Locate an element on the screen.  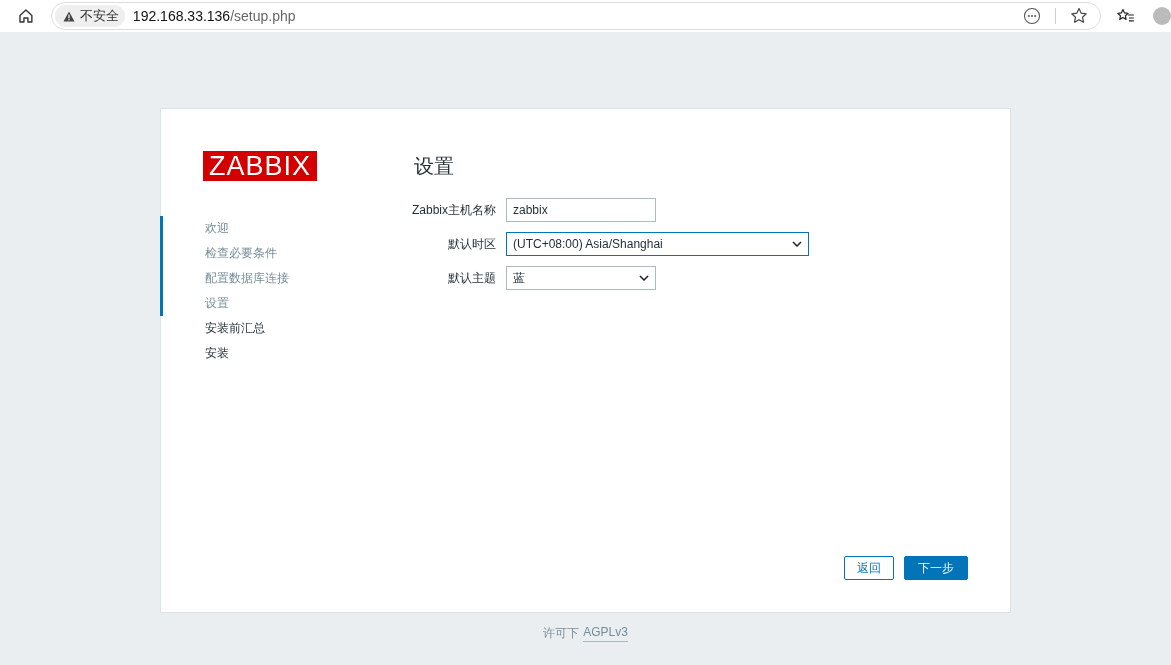
step-item: 安装 is located at coordinates (217, 353).